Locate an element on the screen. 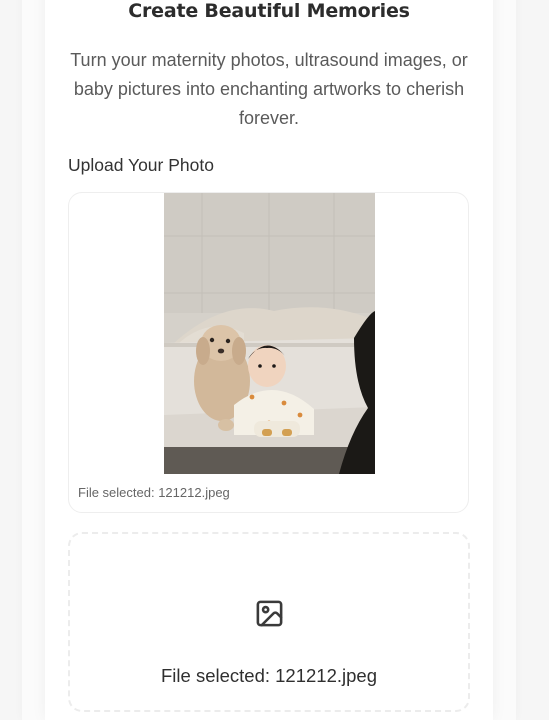  uploaded-photo-preview is located at coordinates (269, 333).